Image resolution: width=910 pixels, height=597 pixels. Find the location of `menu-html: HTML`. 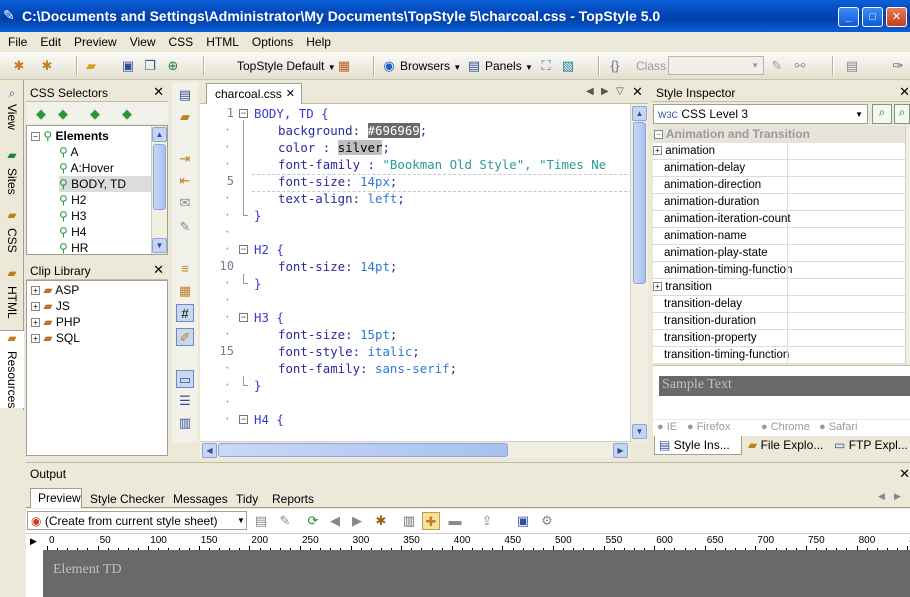

menu-html: HTML is located at coordinates (221, 40).